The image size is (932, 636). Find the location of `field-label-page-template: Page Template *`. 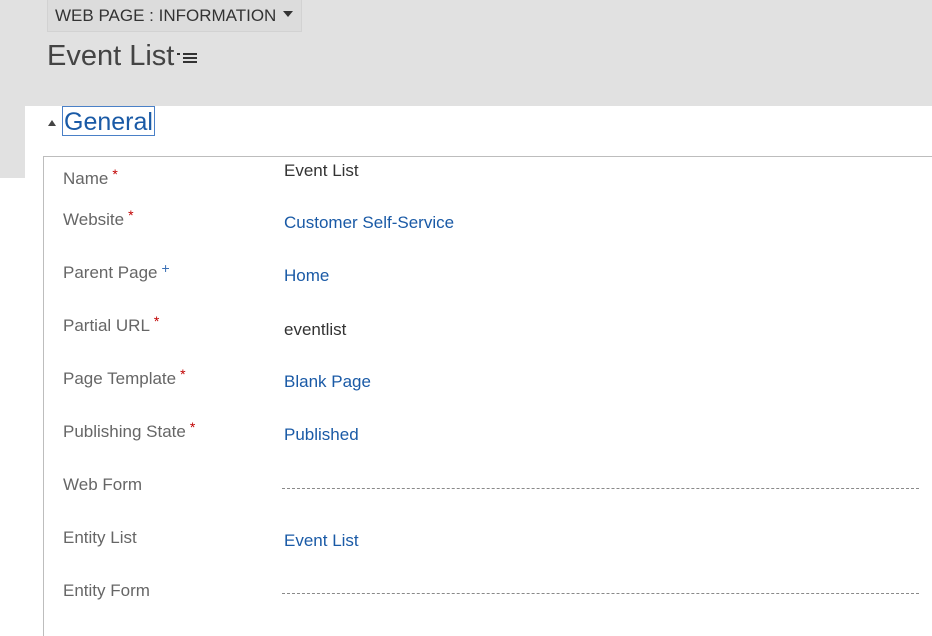

field-label-page-template: Page Template * is located at coordinates (124, 377).